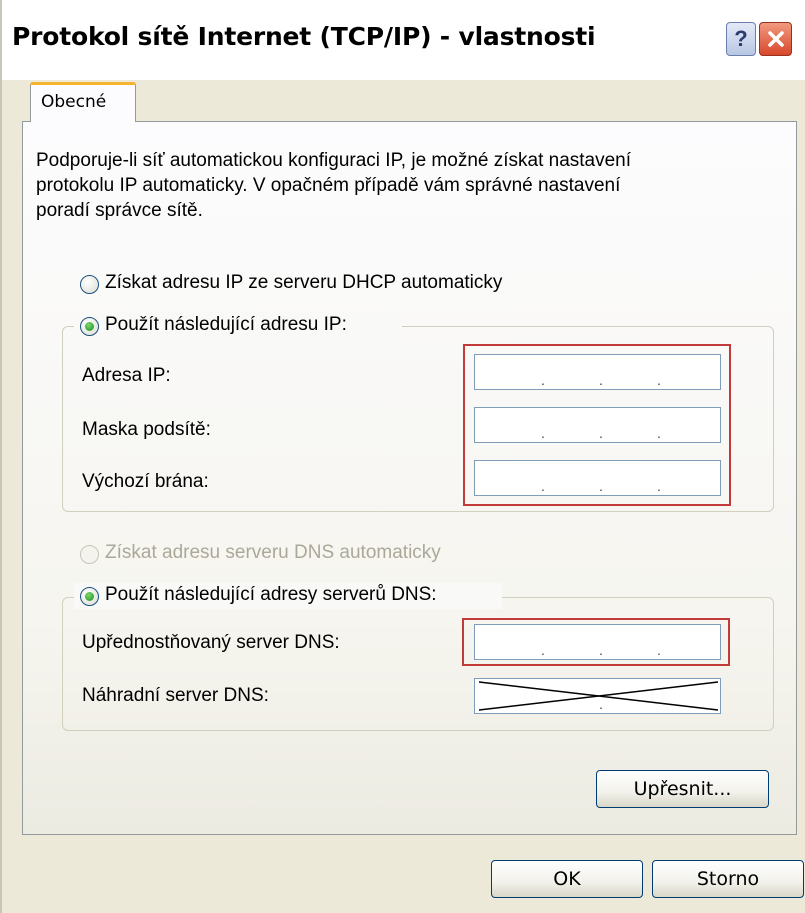 The width and height of the screenshot is (805, 913). Describe the element at coordinates (126, 375) in the screenshot. I see `ip-address-label: Adresa IP:` at that location.